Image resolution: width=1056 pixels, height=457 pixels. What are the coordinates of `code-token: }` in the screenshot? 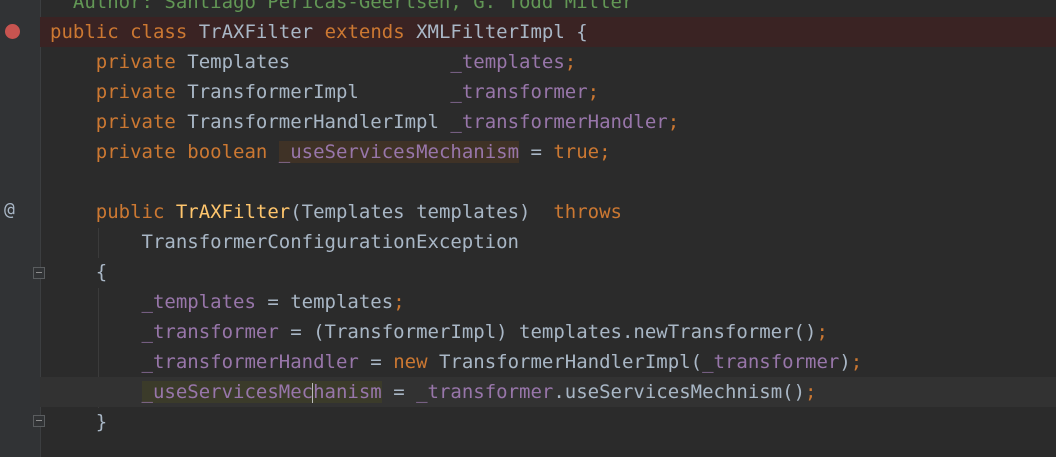 It's located at (79, 422).